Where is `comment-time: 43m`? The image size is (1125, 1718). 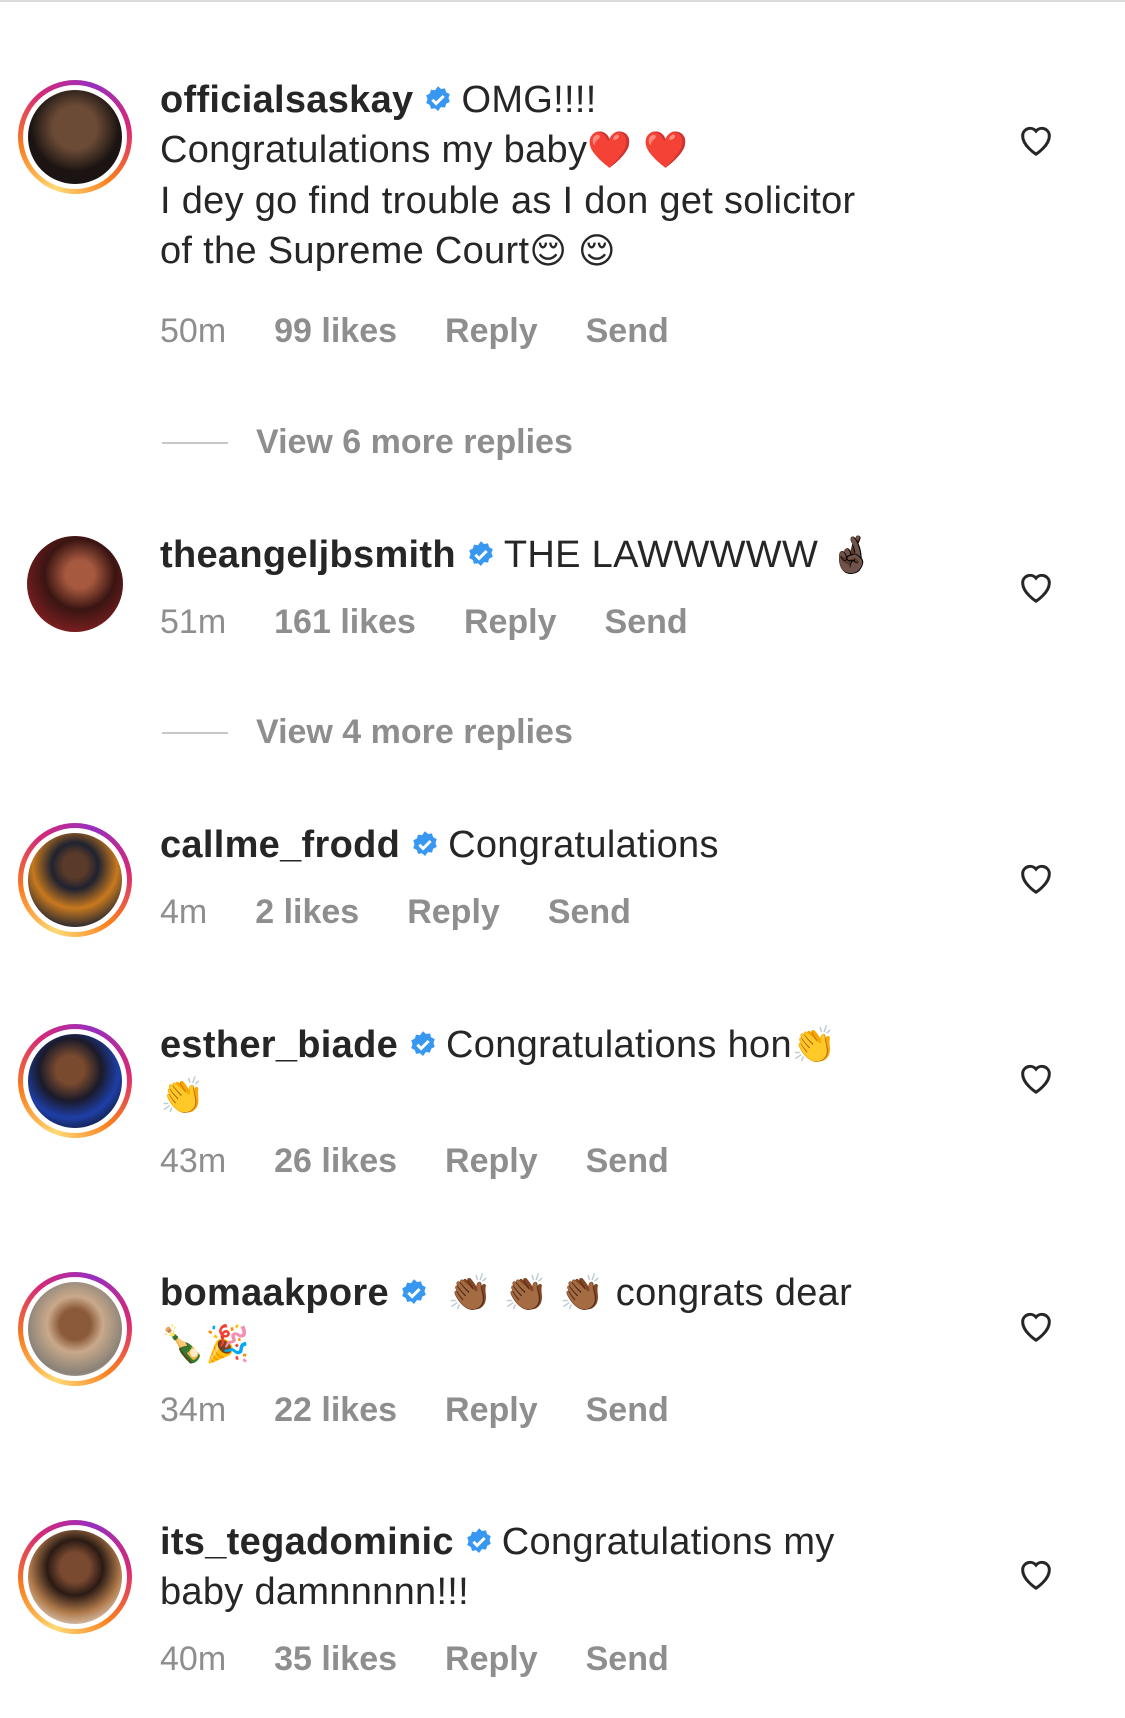
comment-time: 43m is located at coordinates (193, 1161).